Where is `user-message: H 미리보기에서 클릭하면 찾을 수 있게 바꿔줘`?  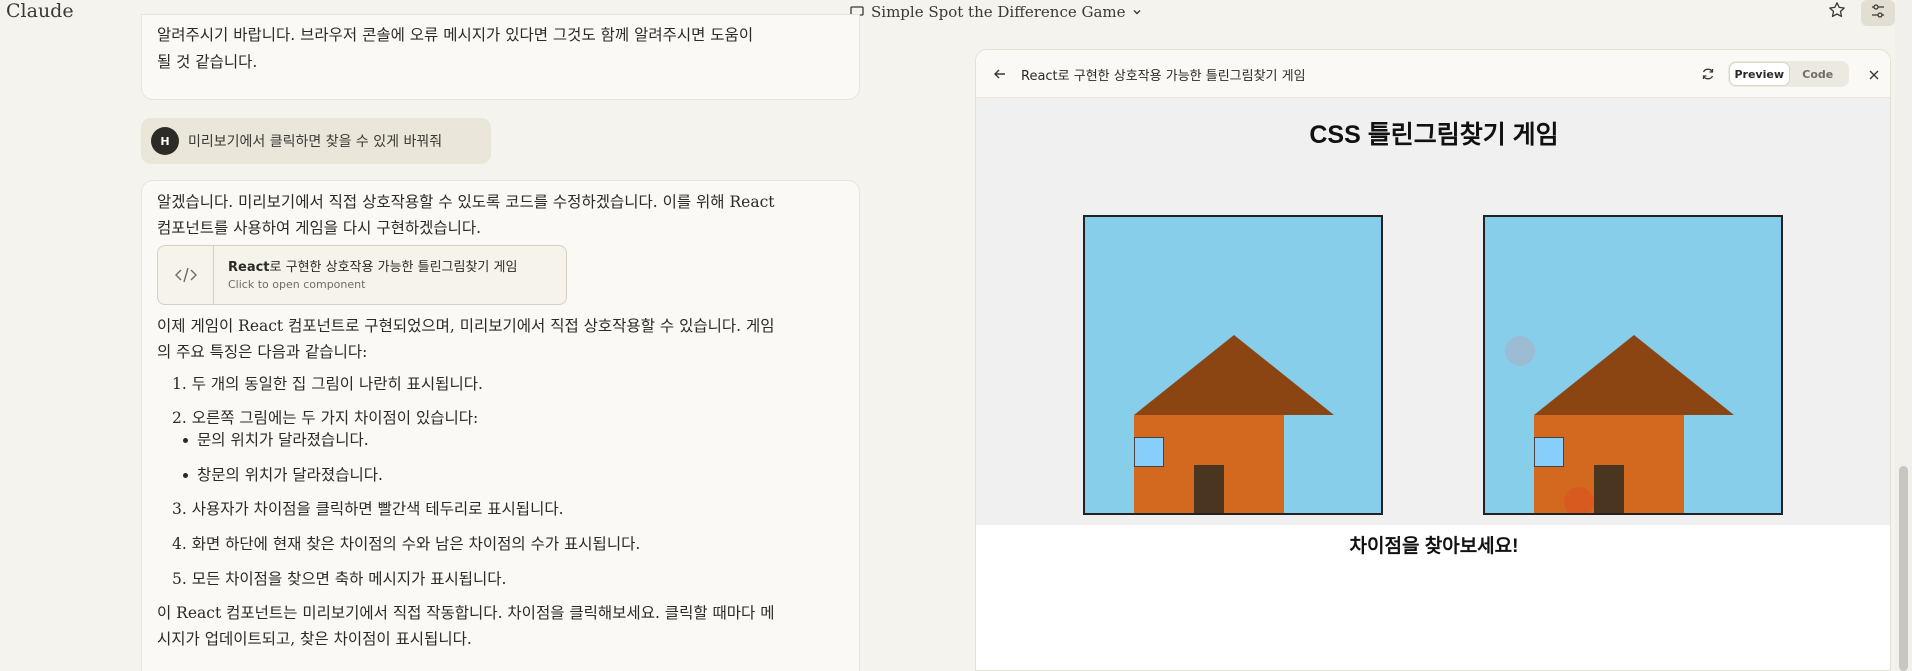
user-message: H 미리보기에서 클릭하면 찾을 수 있게 바꿔줘 is located at coordinates (316, 141).